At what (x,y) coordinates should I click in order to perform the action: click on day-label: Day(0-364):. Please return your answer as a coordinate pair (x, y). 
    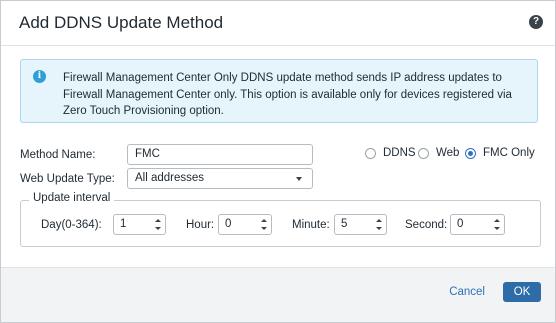
    Looking at the image, I should click on (71, 225).